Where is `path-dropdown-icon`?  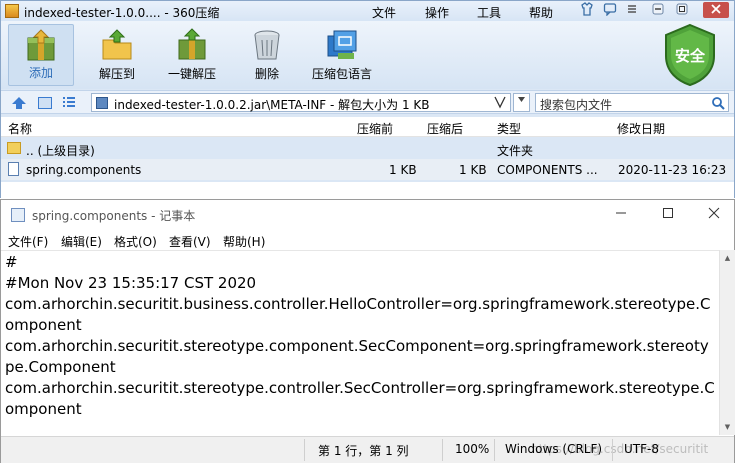 path-dropdown-icon is located at coordinates (521, 102).